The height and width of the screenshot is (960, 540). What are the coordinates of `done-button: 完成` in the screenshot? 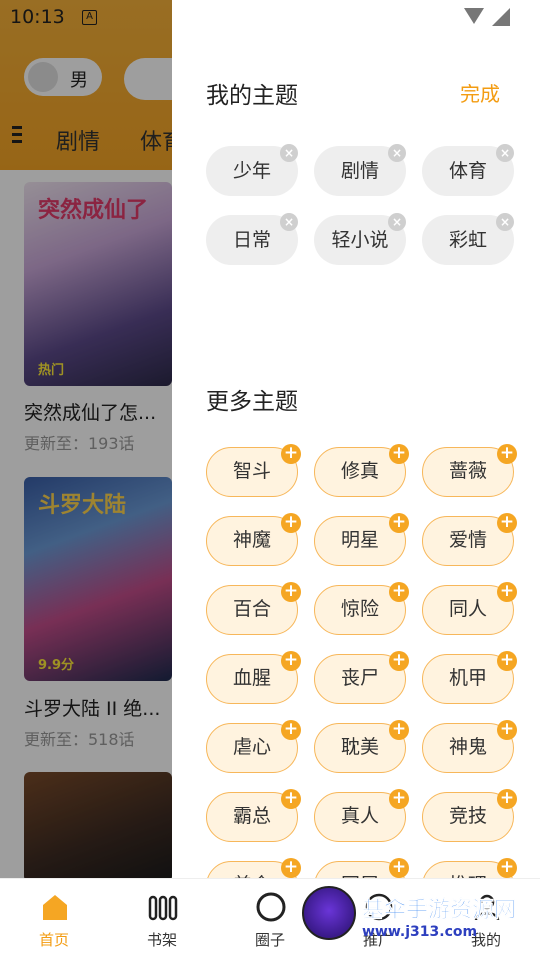 It's located at (480, 92).